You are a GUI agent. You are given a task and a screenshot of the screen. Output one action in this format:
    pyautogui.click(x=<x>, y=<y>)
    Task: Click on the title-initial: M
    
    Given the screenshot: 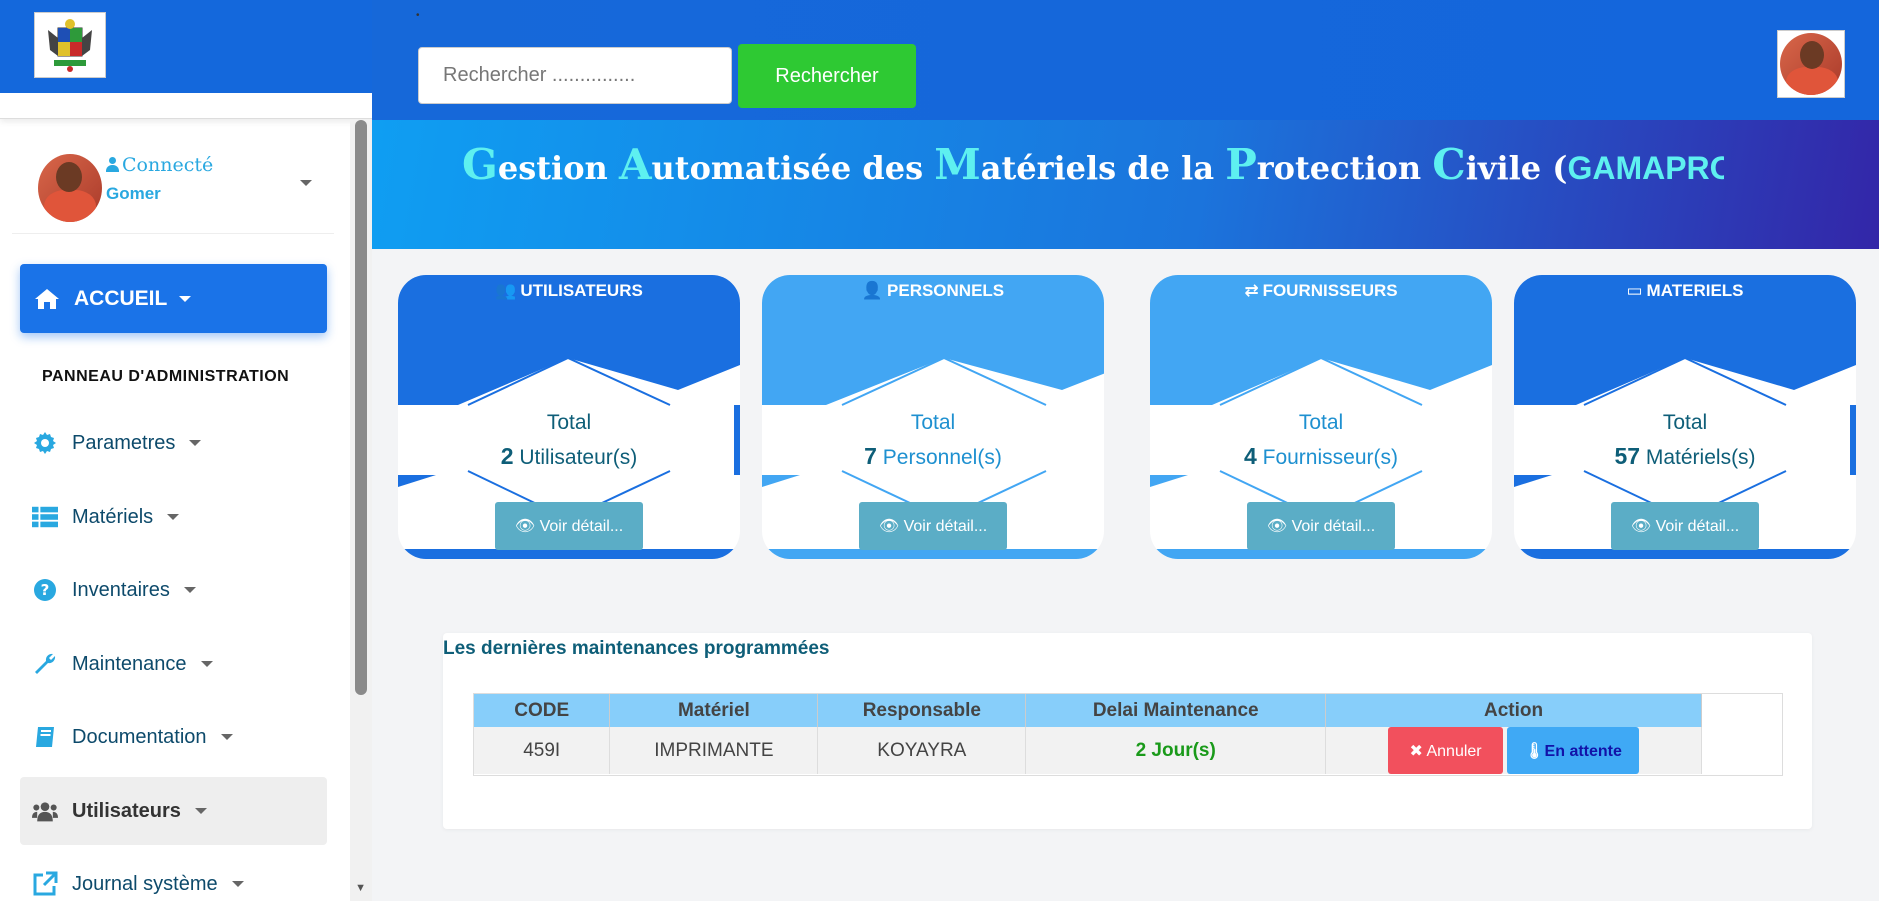 What is the action you would take?
    pyautogui.click(x=957, y=164)
    